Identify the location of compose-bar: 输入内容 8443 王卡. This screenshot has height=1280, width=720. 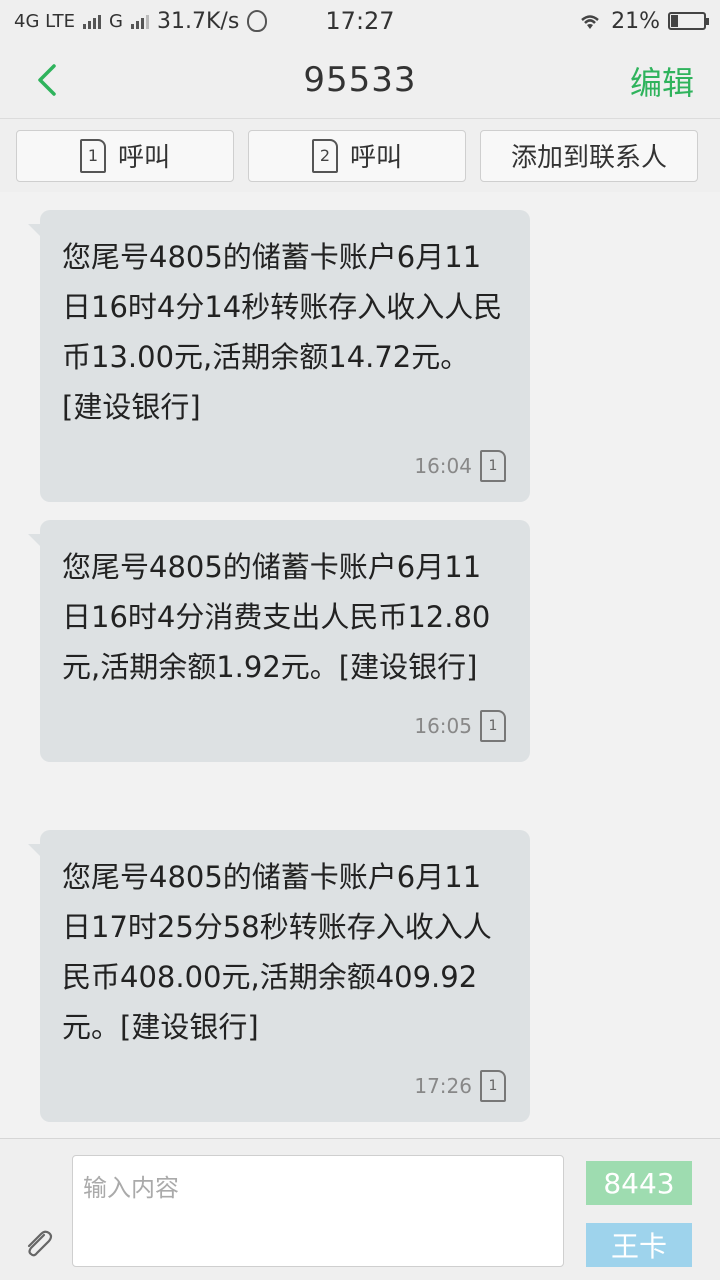
(360, 1209).